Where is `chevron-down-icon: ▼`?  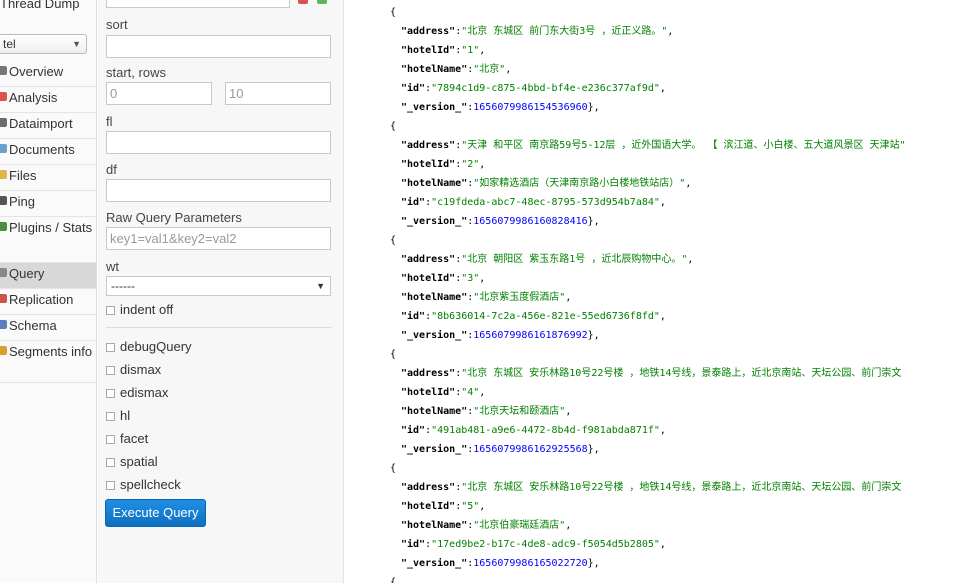
chevron-down-icon: ▼ is located at coordinates (320, 286).